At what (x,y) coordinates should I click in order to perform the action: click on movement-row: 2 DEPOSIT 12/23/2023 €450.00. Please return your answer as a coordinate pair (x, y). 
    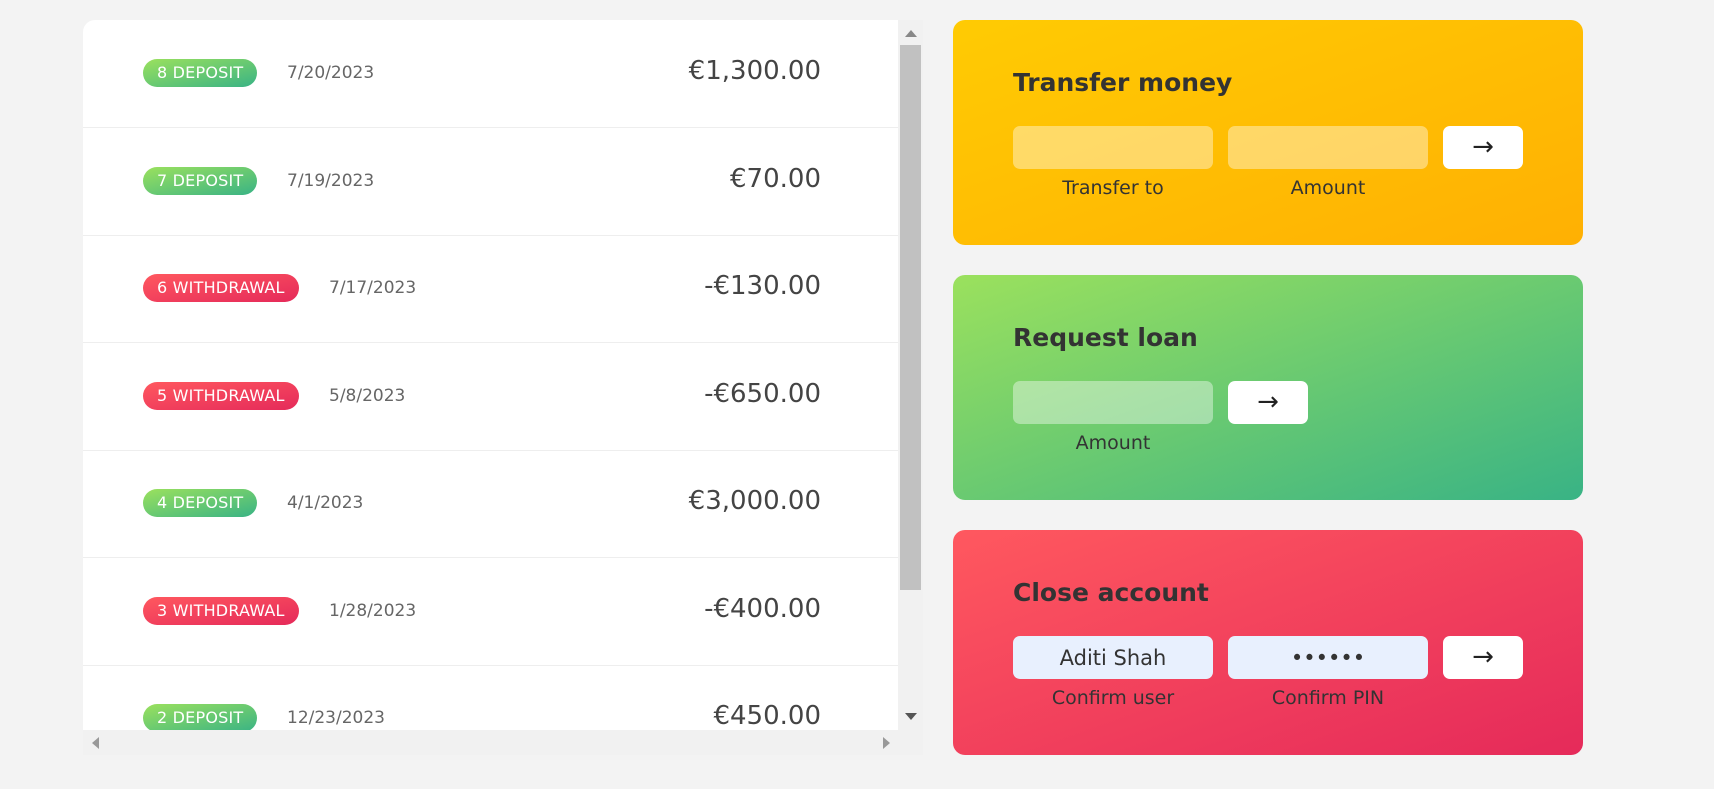
    Looking at the image, I should click on (490, 697).